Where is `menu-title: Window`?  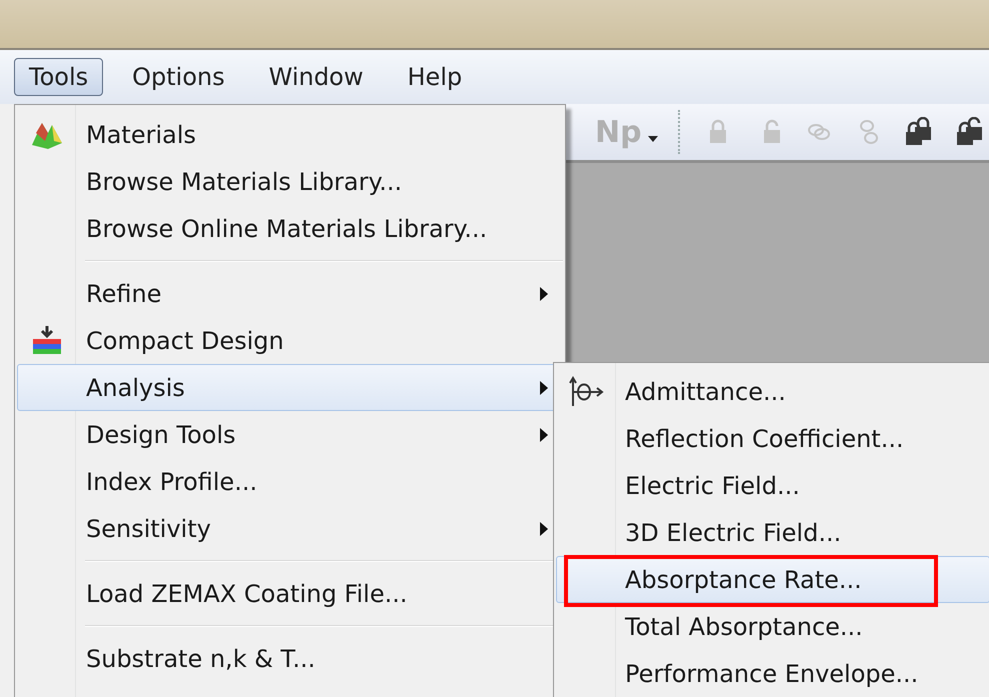
menu-title: Window is located at coordinates (316, 77).